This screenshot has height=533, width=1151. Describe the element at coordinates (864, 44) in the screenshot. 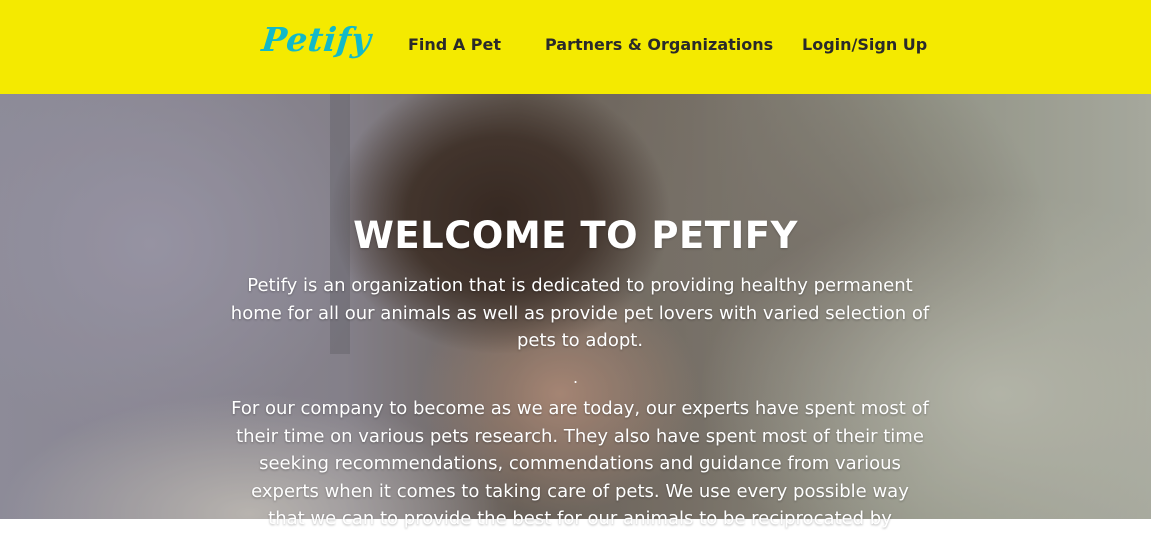

I see `nav-login-signup: Login/Sign Up` at that location.